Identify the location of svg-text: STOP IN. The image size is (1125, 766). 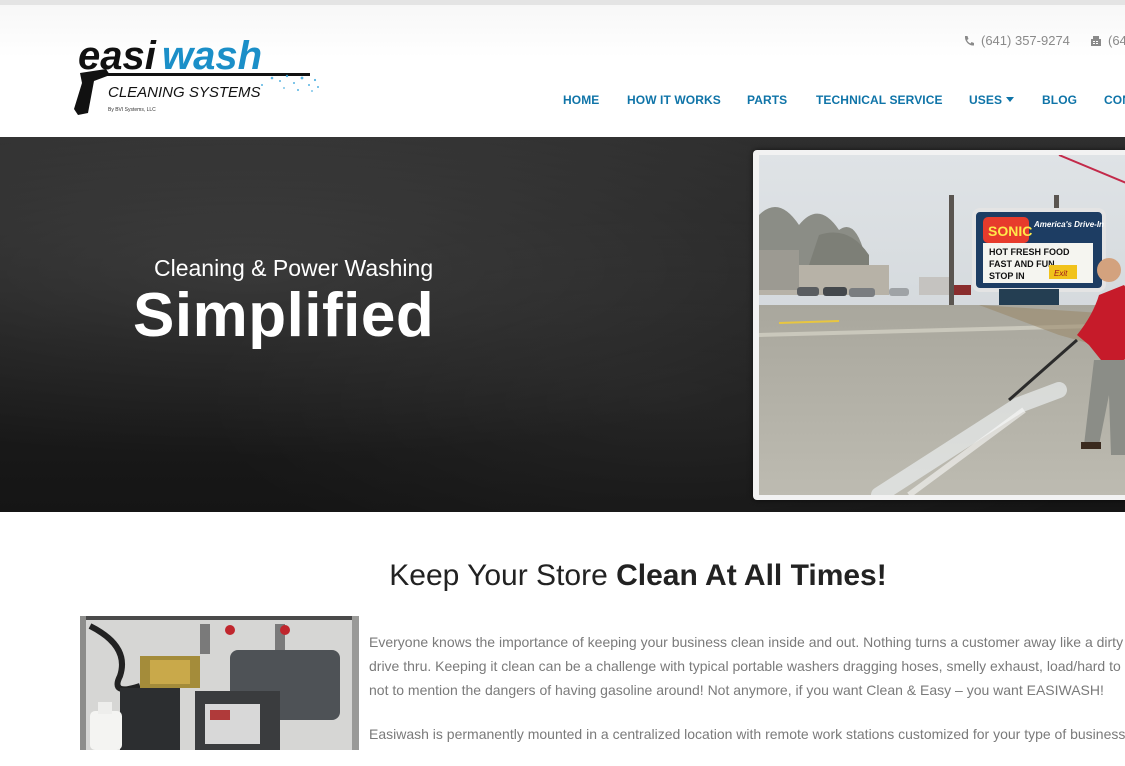
(1007, 276).